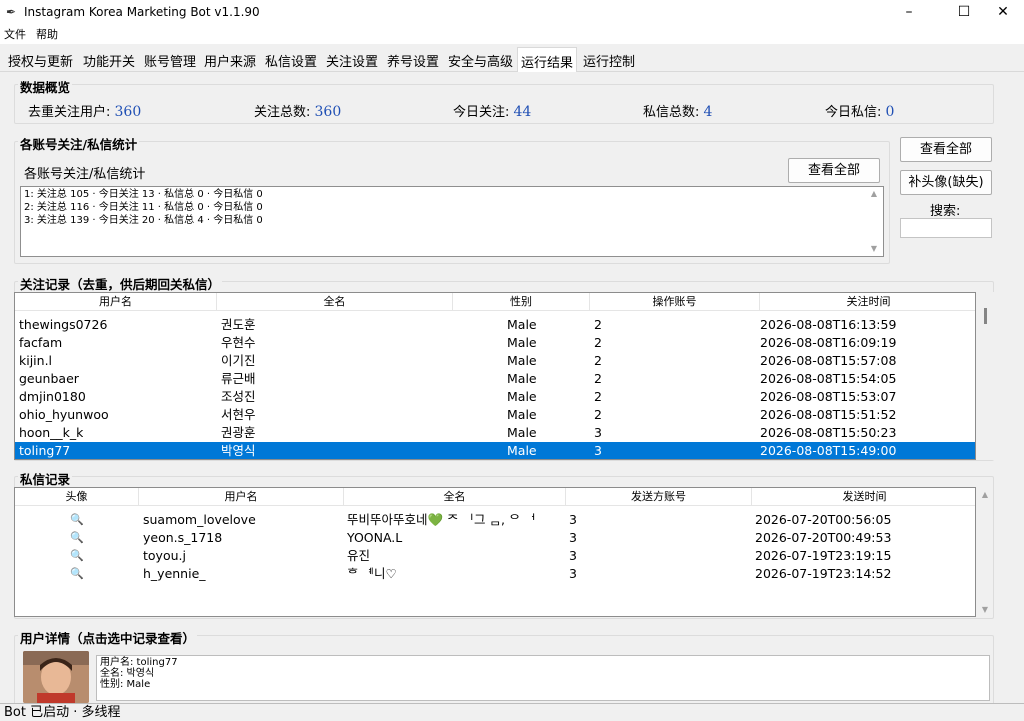  Describe the element at coordinates (142, 12) in the screenshot. I see `window-title: Instagram Korea Marketing Bot v1.1.90` at that location.